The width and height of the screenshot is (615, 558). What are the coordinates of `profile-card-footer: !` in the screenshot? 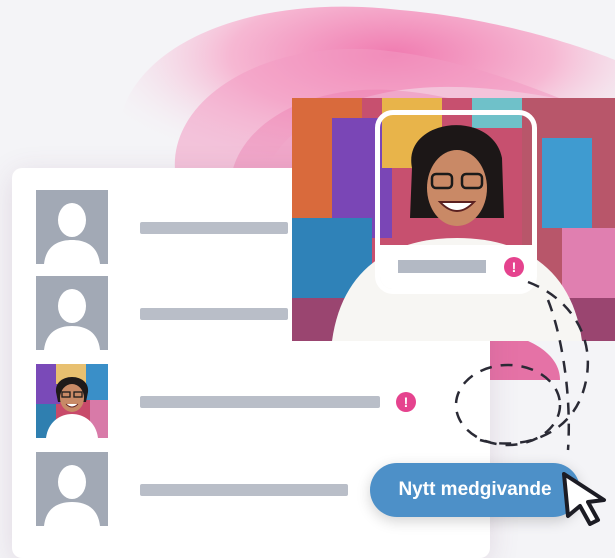 It's located at (456, 267).